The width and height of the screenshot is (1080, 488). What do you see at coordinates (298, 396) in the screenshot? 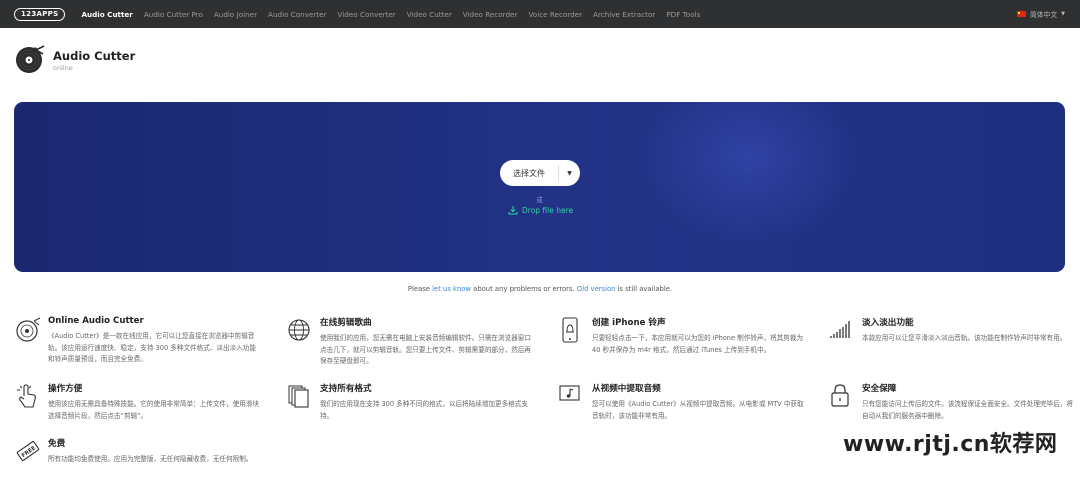
I see `documents-icon` at bounding box center [298, 396].